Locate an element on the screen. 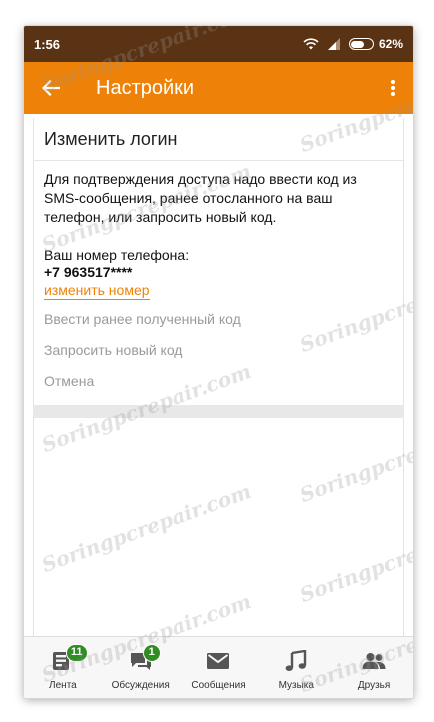 This screenshot has height=722, width=434. music-note-icon is located at coordinates (296, 660).